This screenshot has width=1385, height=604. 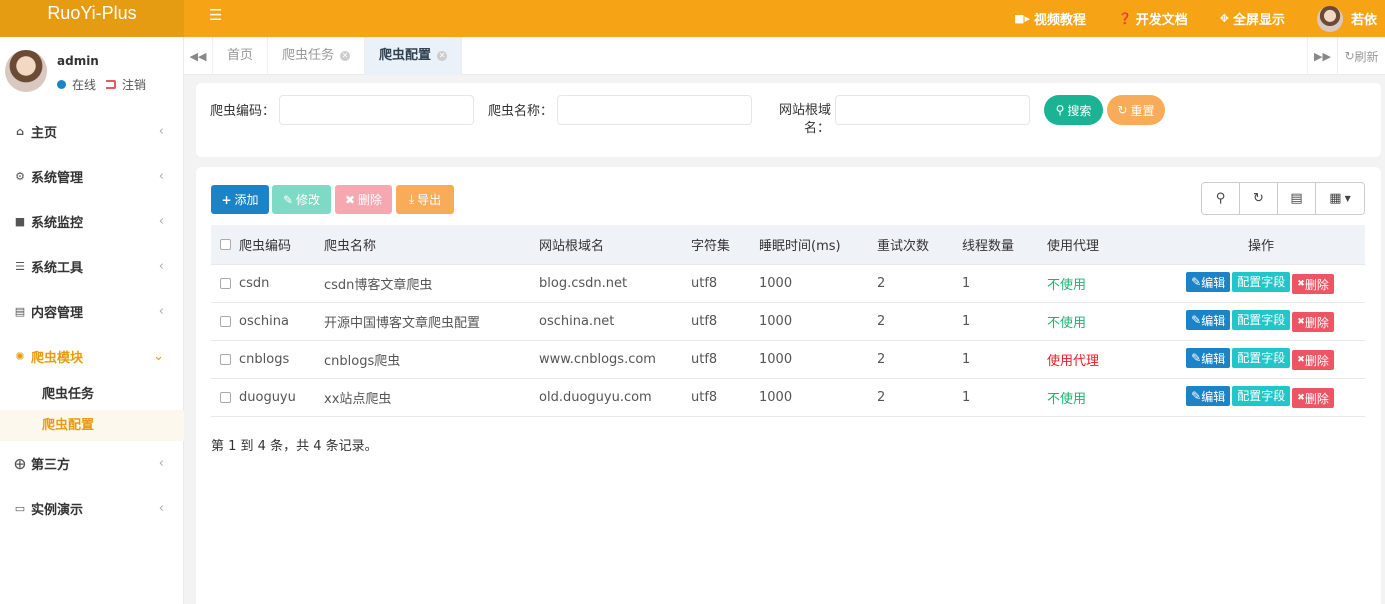 I want to click on column-header: 线程数量, so click(x=1004, y=245).